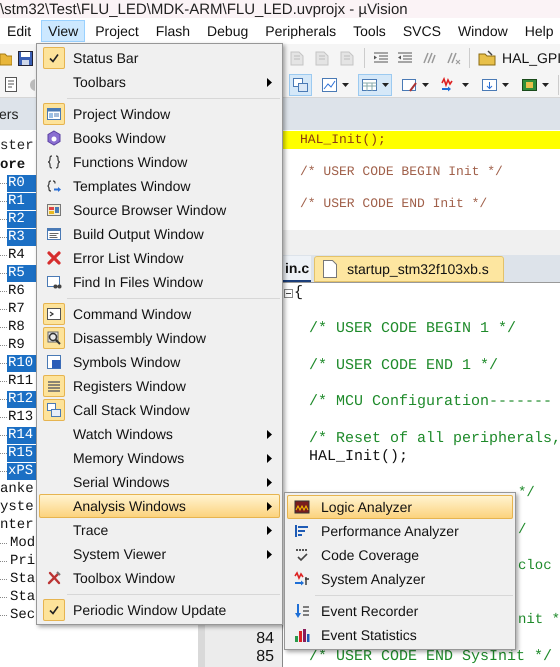 This screenshot has width=560, height=667. I want to click on register-name: R3, so click(21, 237).